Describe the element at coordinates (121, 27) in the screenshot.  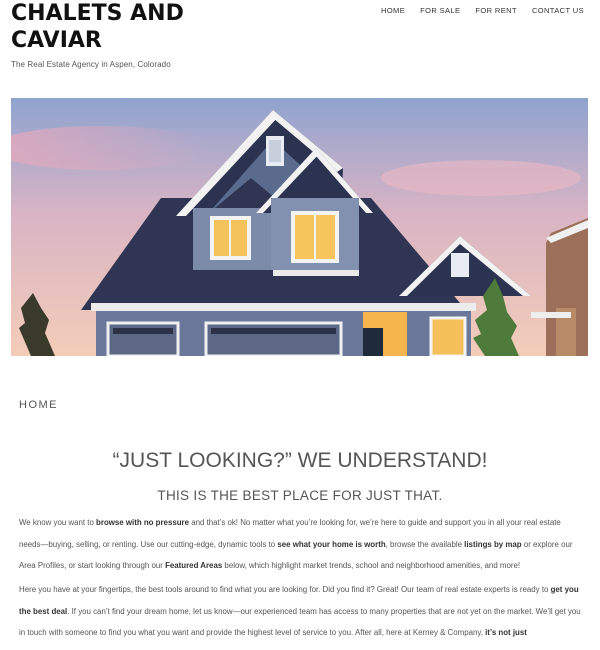
I see `site-title: CHALETS AND CAVIAR` at that location.